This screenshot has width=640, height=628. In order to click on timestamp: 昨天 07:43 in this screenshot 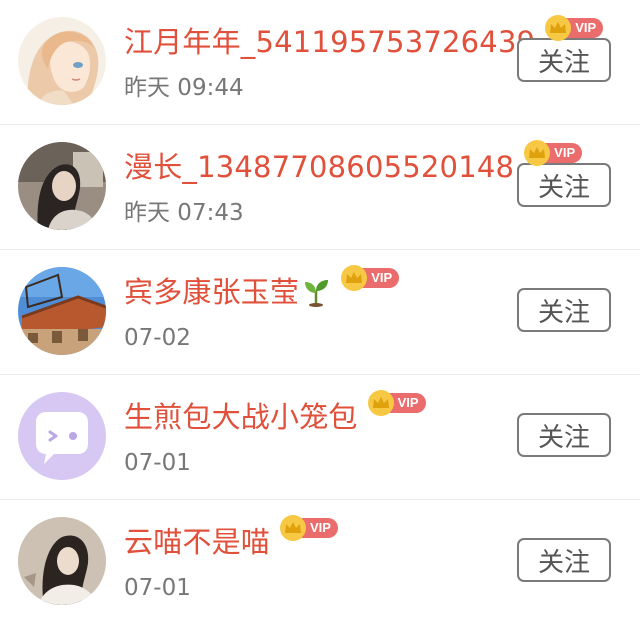, I will do `click(184, 213)`.